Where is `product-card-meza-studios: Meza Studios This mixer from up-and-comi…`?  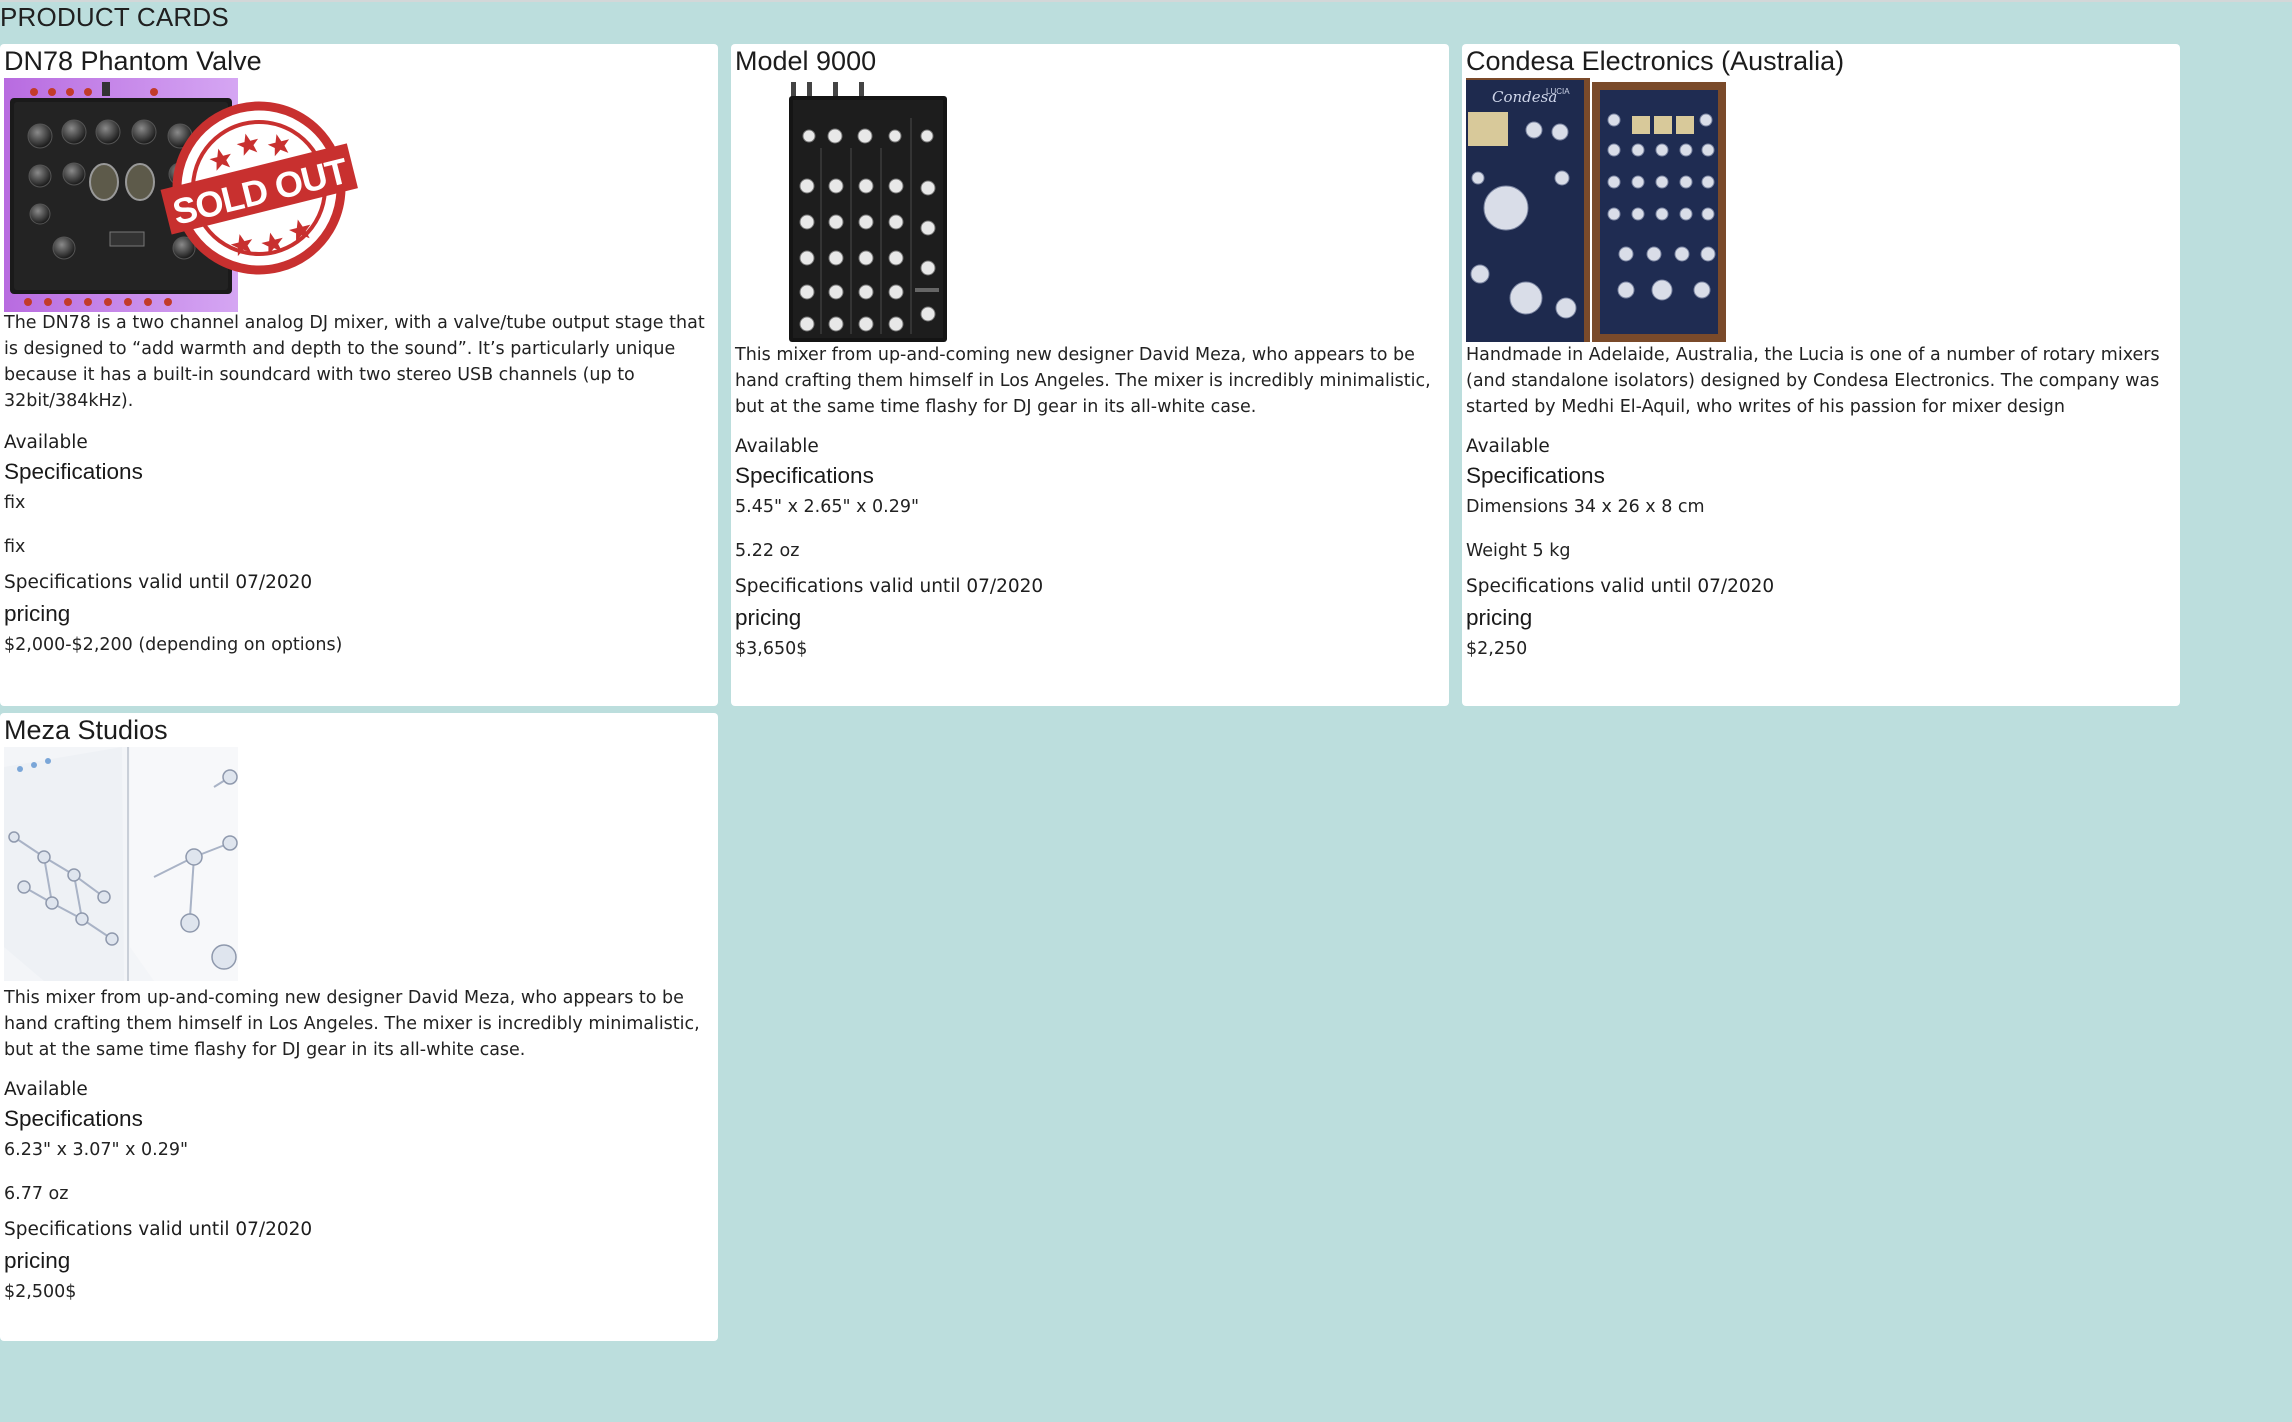 product-card-meza-studios: Meza Studios This mixer from up-and-comi… is located at coordinates (359, 1027).